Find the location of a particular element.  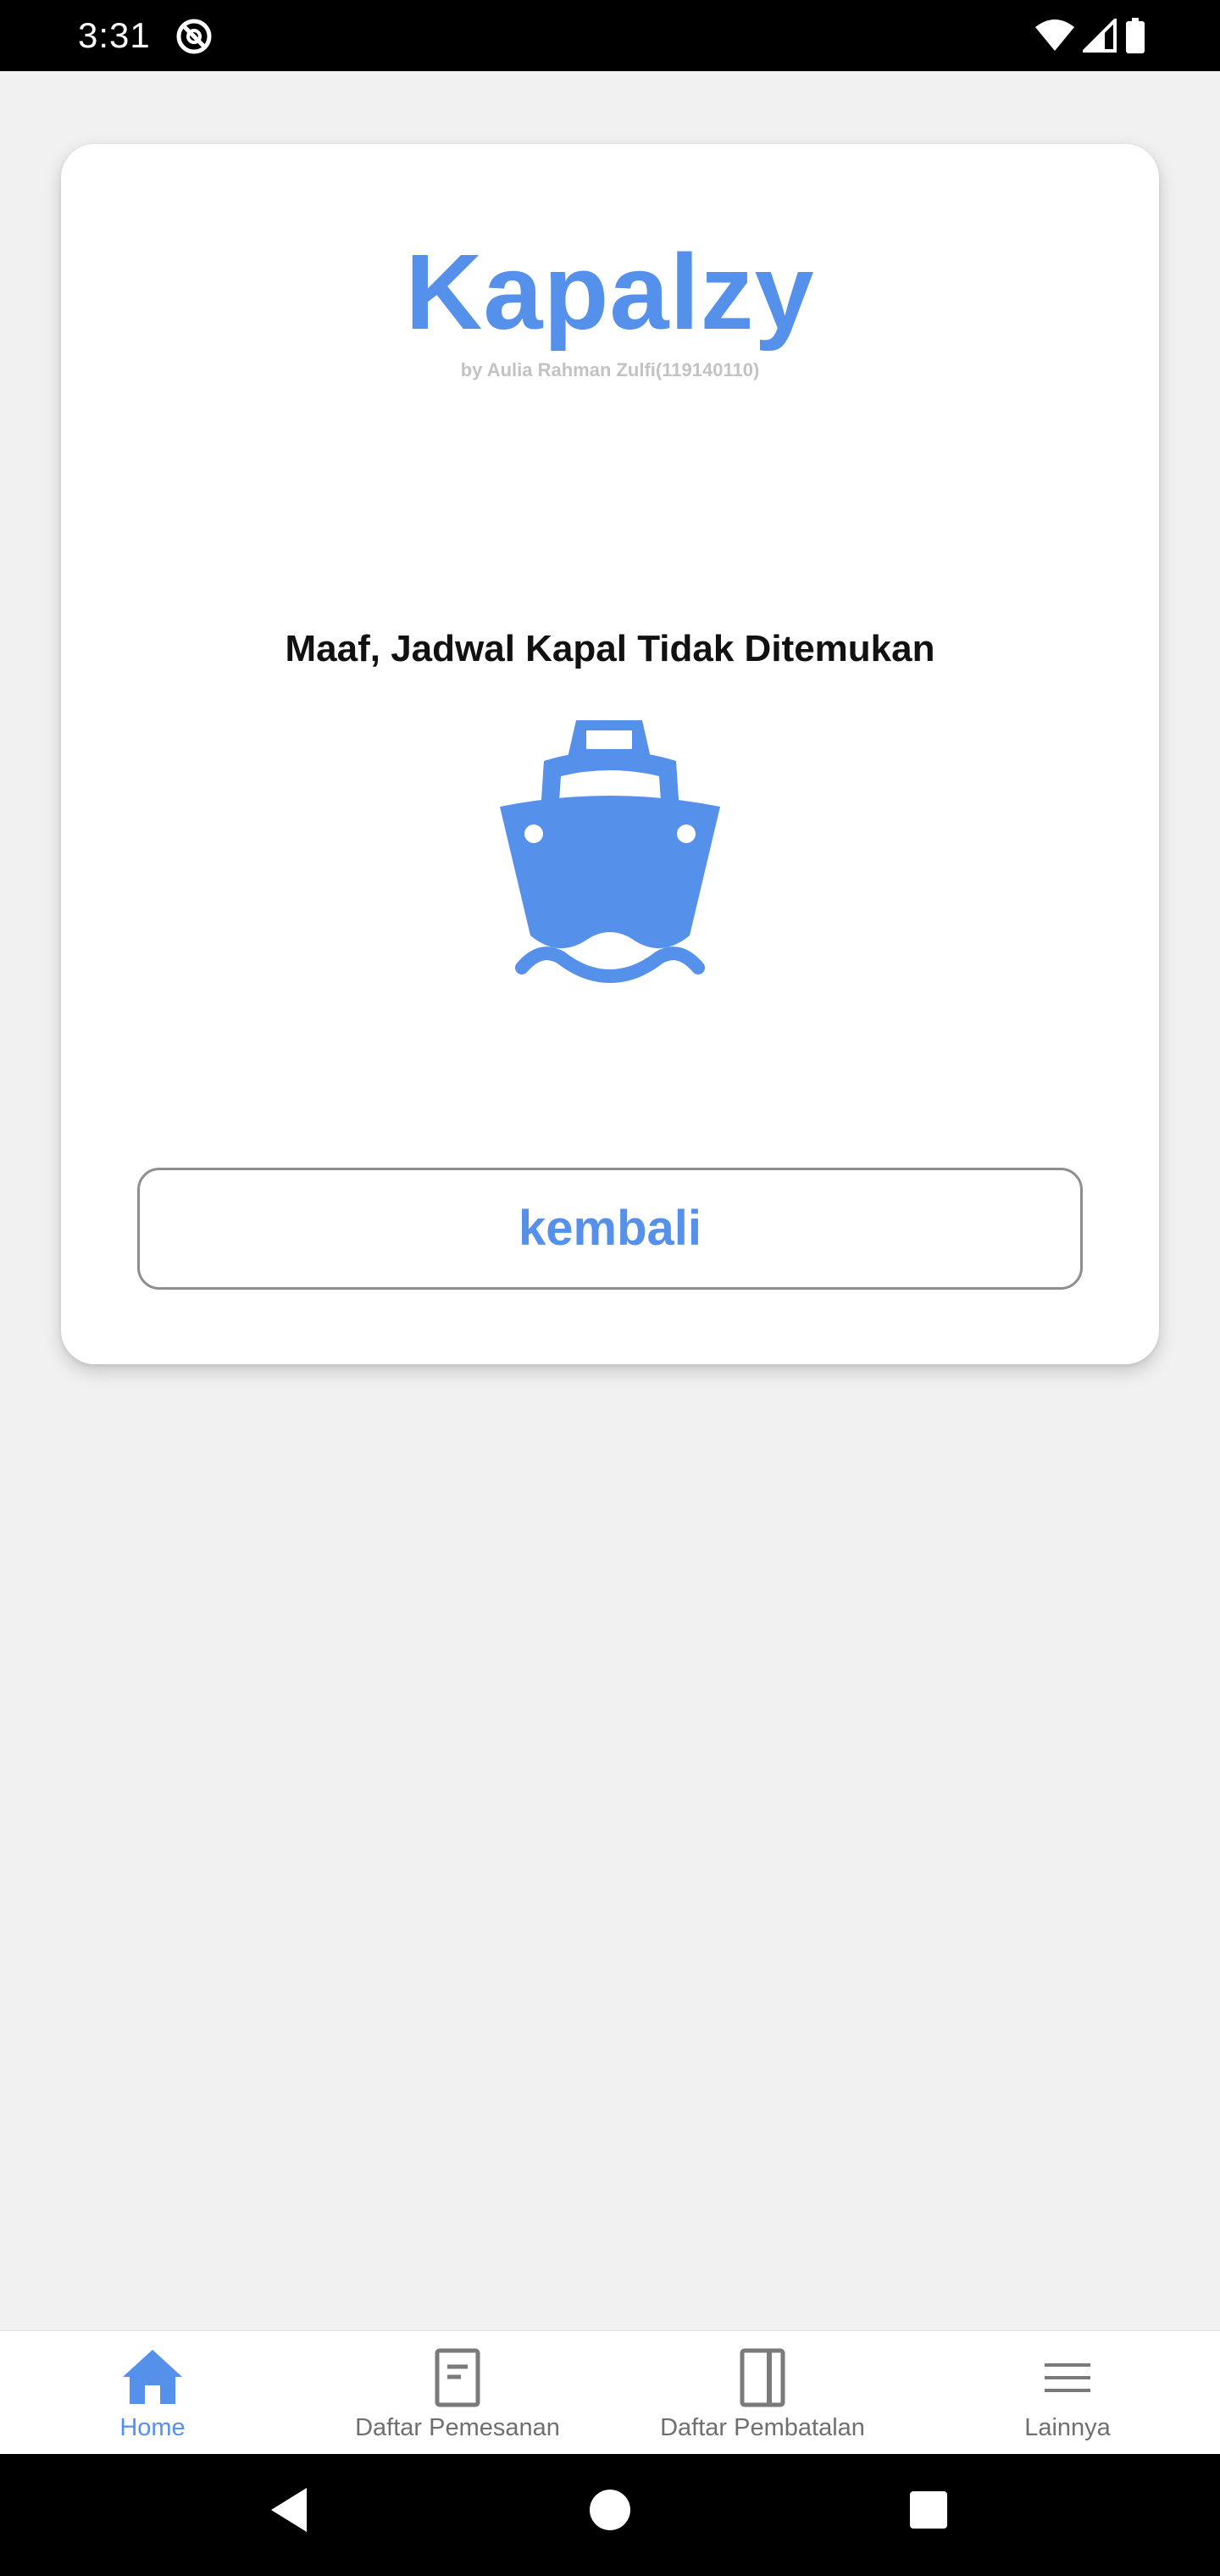

document-icon is located at coordinates (457, 2377).